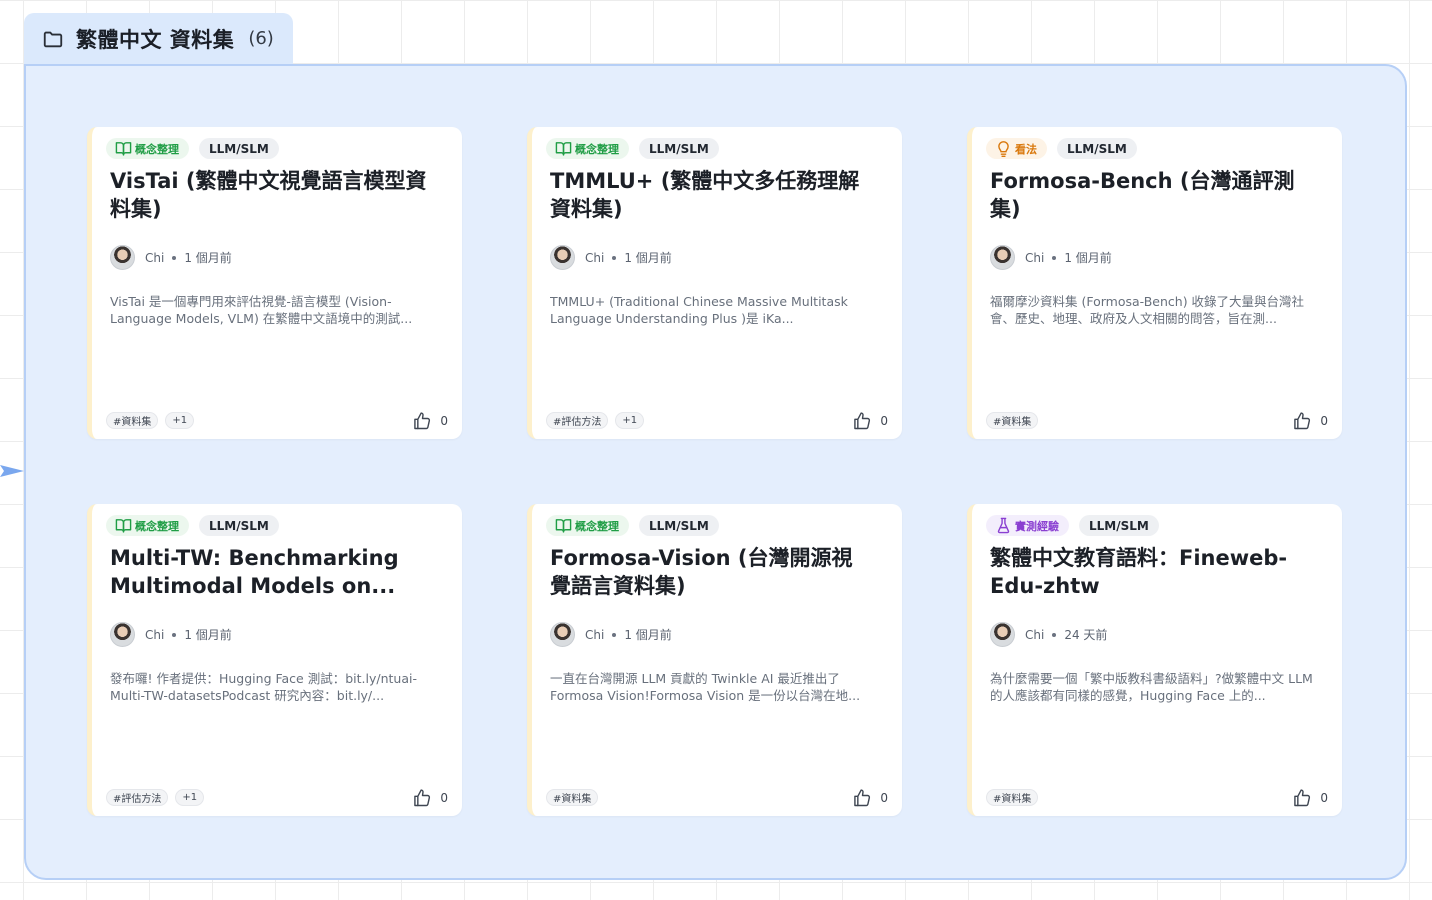 This screenshot has height=900, width=1432. Describe the element at coordinates (1048, 634) in the screenshot. I see `card-meta: Chi 24 天前` at that location.